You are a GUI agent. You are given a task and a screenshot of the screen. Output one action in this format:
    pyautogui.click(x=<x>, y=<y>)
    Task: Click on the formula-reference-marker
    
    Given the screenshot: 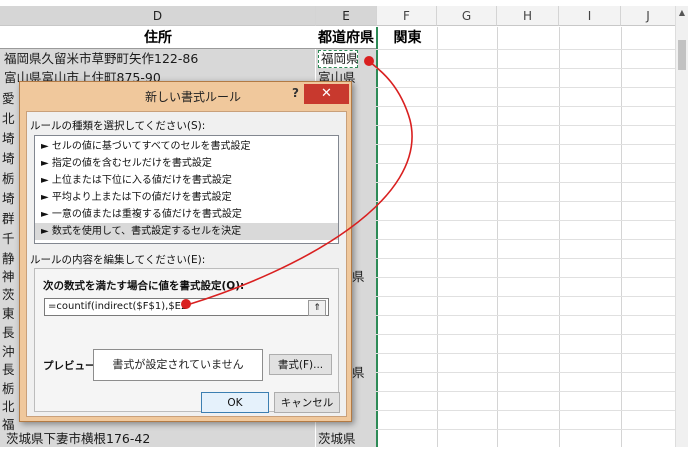 What is the action you would take?
    pyautogui.click(x=186, y=304)
    